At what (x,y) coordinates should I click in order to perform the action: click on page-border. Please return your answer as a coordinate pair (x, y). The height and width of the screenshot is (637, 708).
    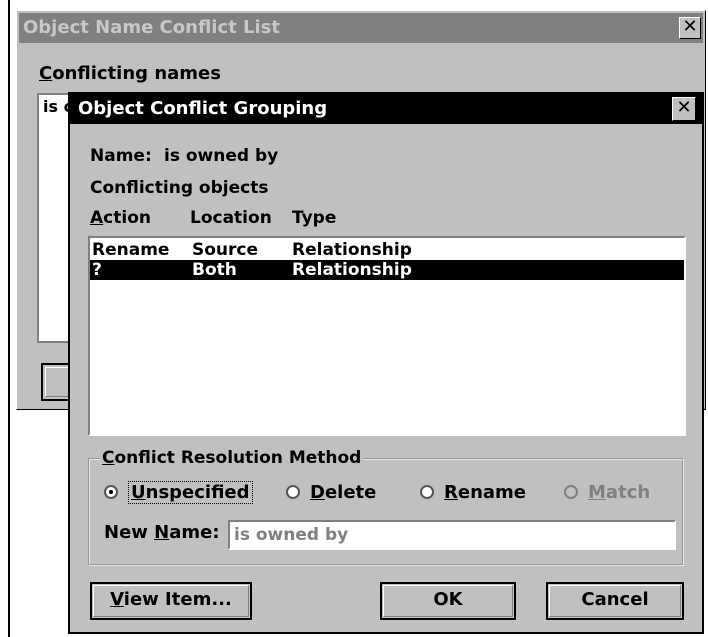
    Looking at the image, I should click on (9, 318).